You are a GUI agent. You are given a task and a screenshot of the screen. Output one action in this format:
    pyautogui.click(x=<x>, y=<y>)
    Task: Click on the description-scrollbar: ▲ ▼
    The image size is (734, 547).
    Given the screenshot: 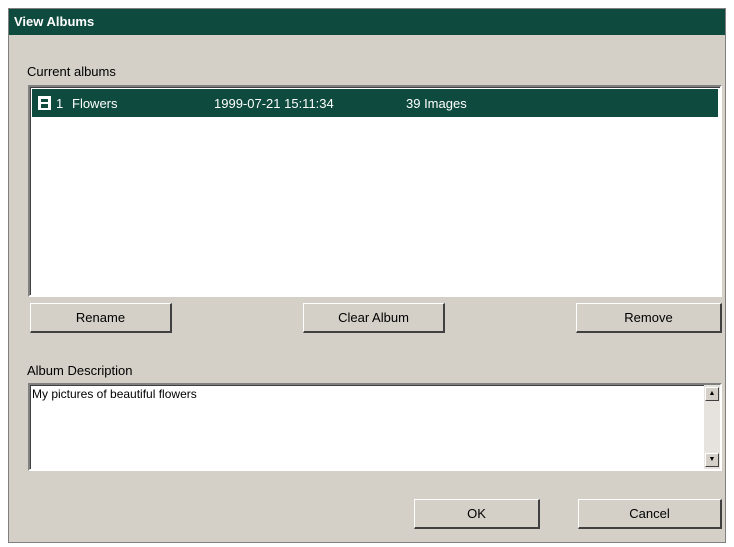 What is the action you would take?
    pyautogui.click(x=712, y=427)
    